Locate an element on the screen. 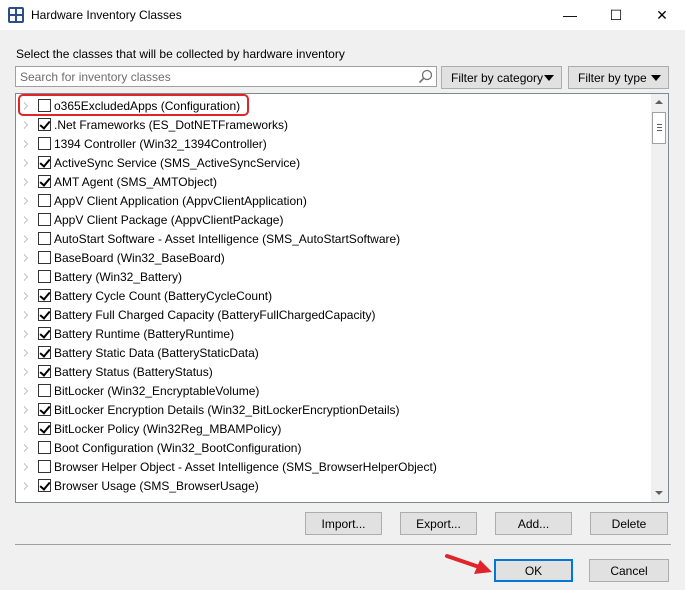 The width and height of the screenshot is (685, 590). class-label: Battery Status (BatteryStatus) is located at coordinates (133, 372).